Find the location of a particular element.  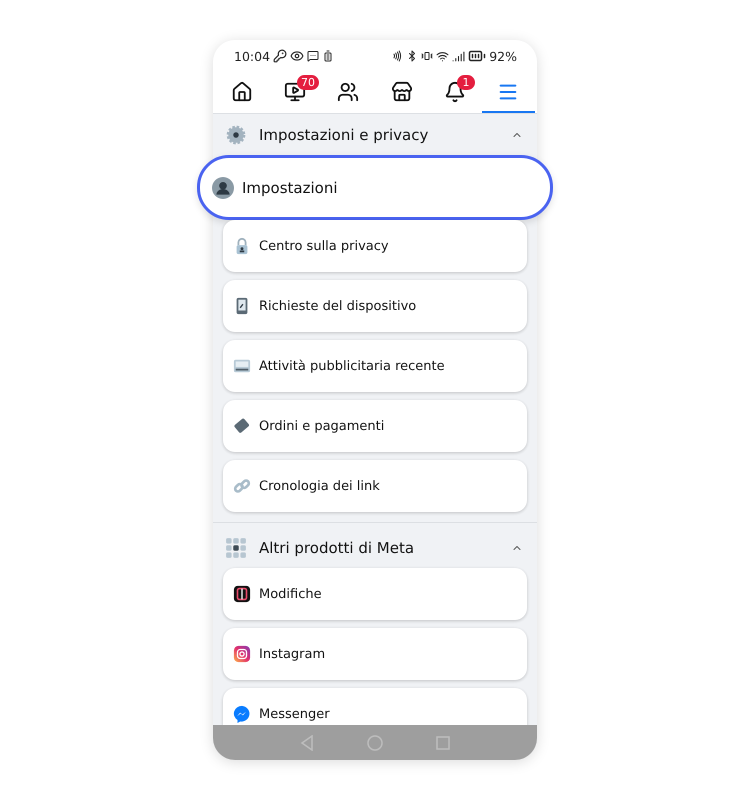

messenger-icon is located at coordinates (242, 714).